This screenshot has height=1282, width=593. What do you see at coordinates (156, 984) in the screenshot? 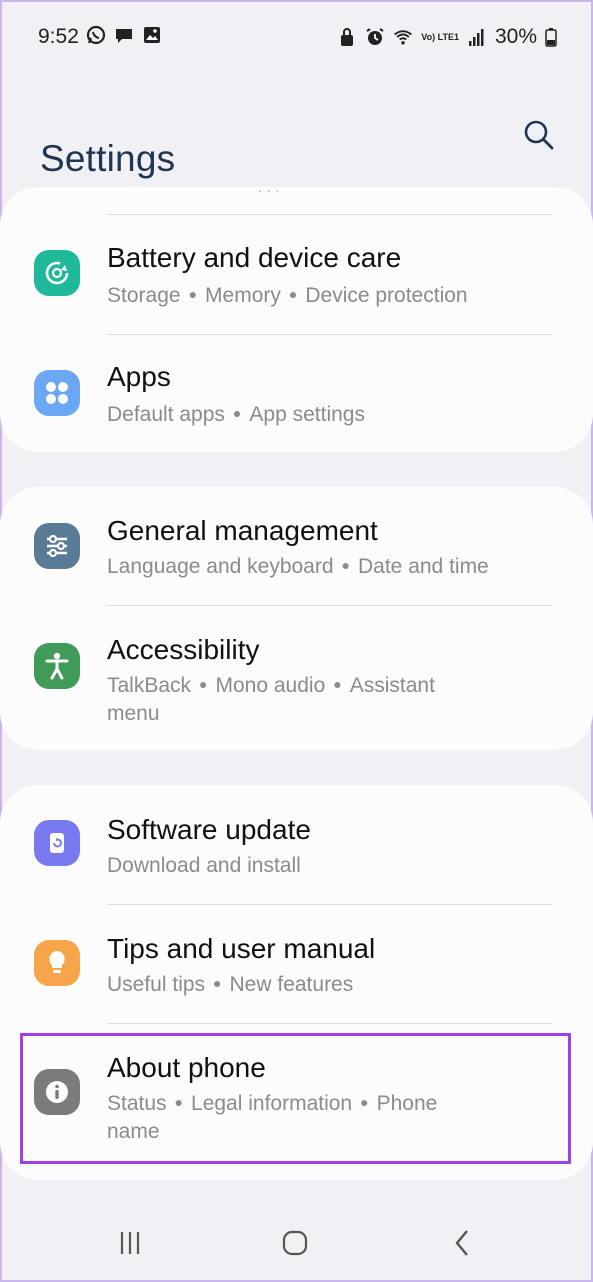
I see `sub-useful-tips: Useful tips` at bounding box center [156, 984].